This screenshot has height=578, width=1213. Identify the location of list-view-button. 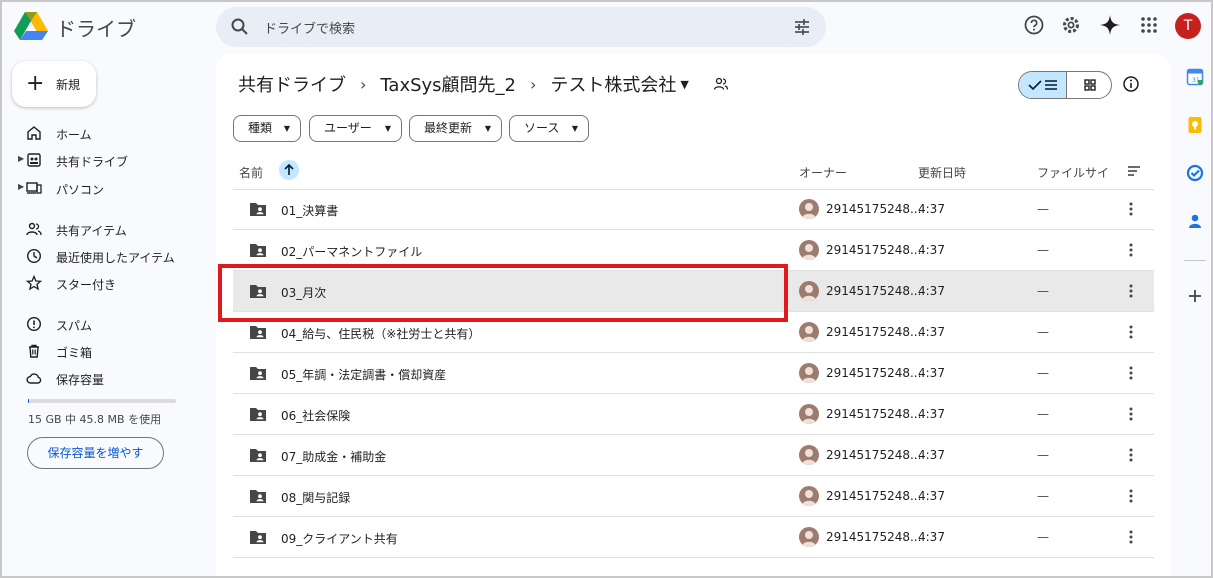
(1042, 85).